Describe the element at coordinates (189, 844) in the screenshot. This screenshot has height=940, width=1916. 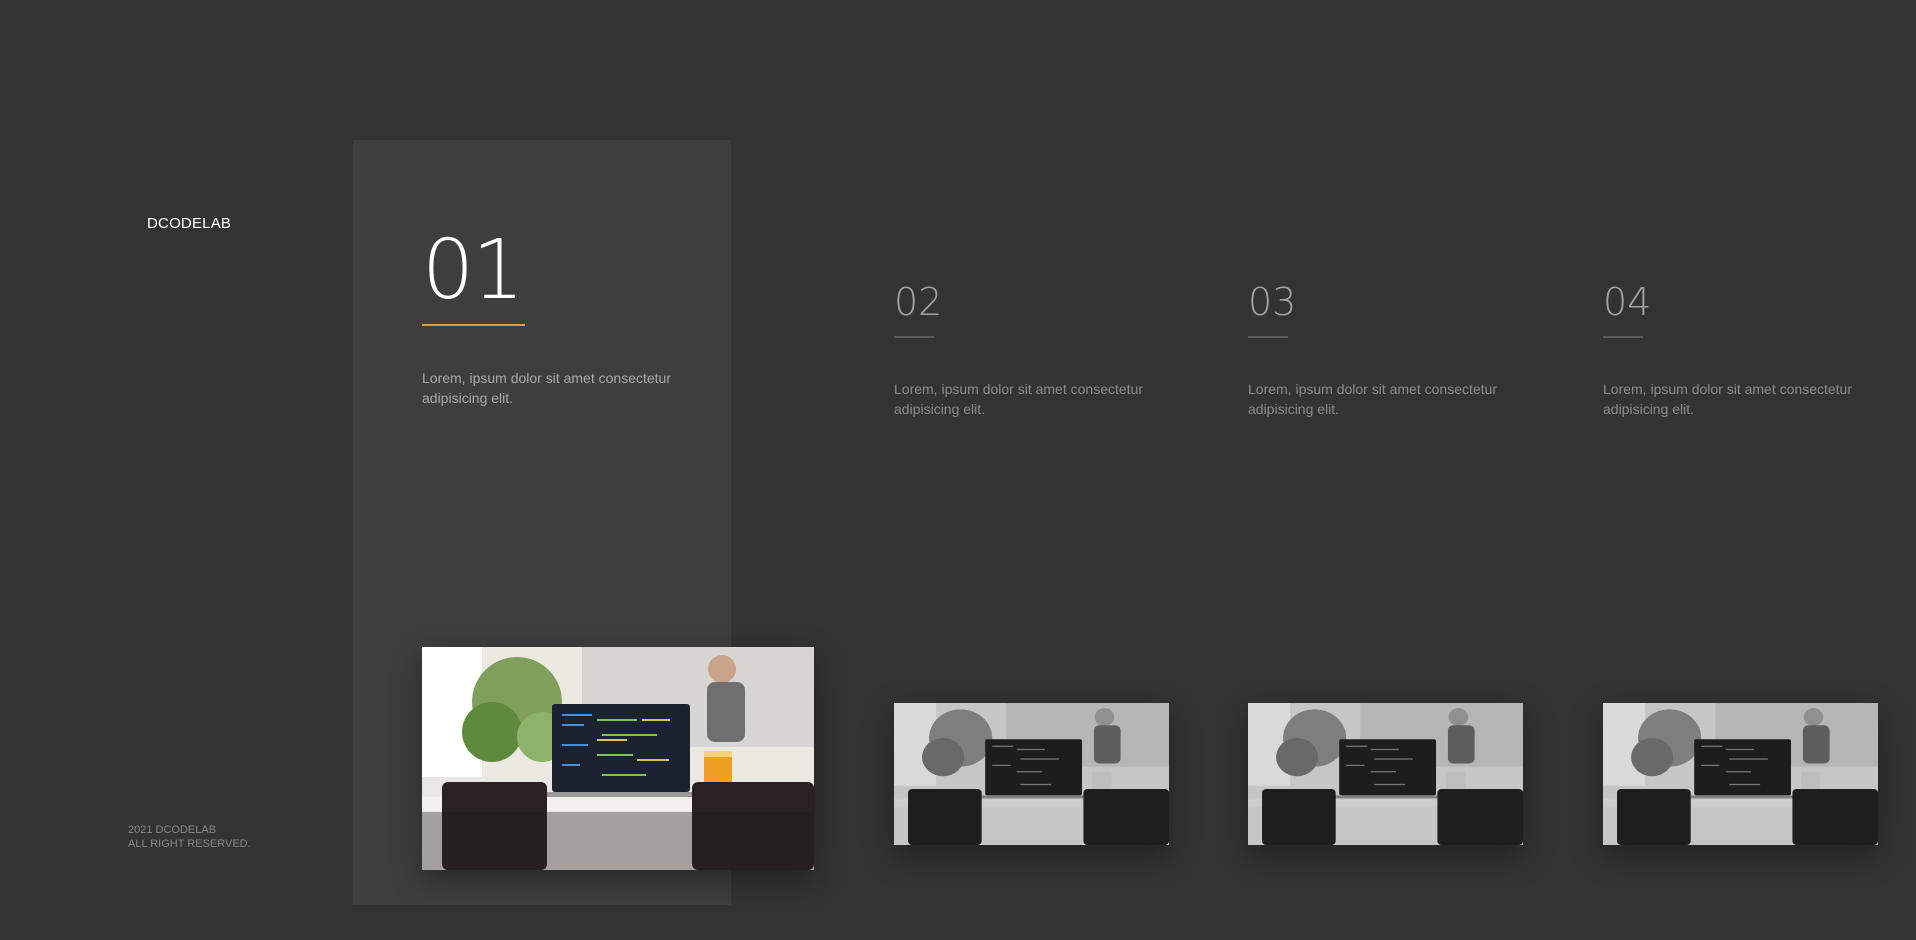
I see `copyright-rights: ALL RIGHT RESERVED.` at that location.